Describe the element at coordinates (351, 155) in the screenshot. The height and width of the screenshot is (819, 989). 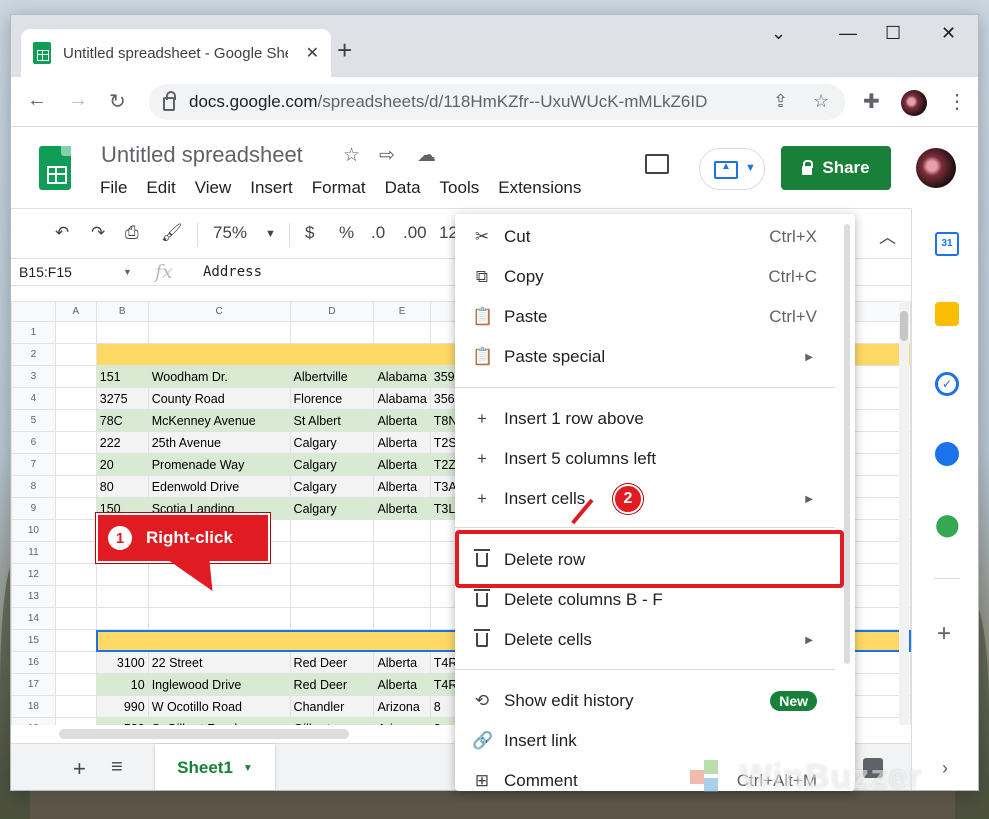
I see `star-icon: ☆` at that location.